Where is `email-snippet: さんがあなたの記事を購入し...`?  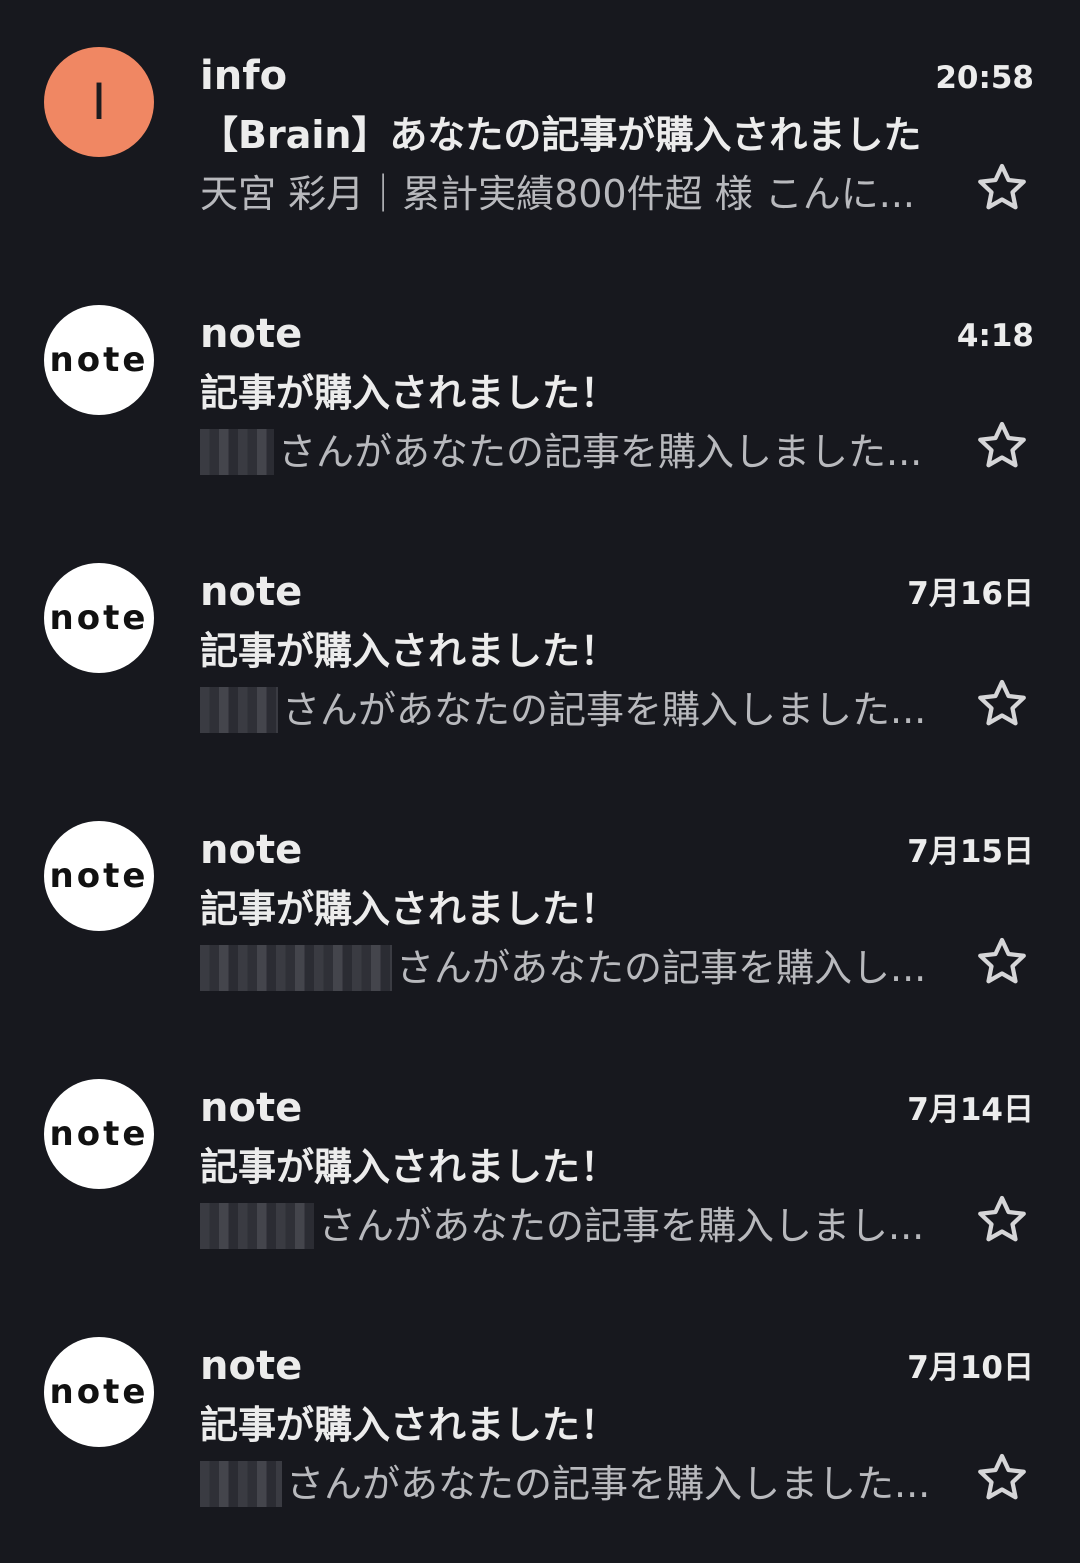 email-snippet: さんがあなたの記事を購入し... is located at coordinates (570, 968).